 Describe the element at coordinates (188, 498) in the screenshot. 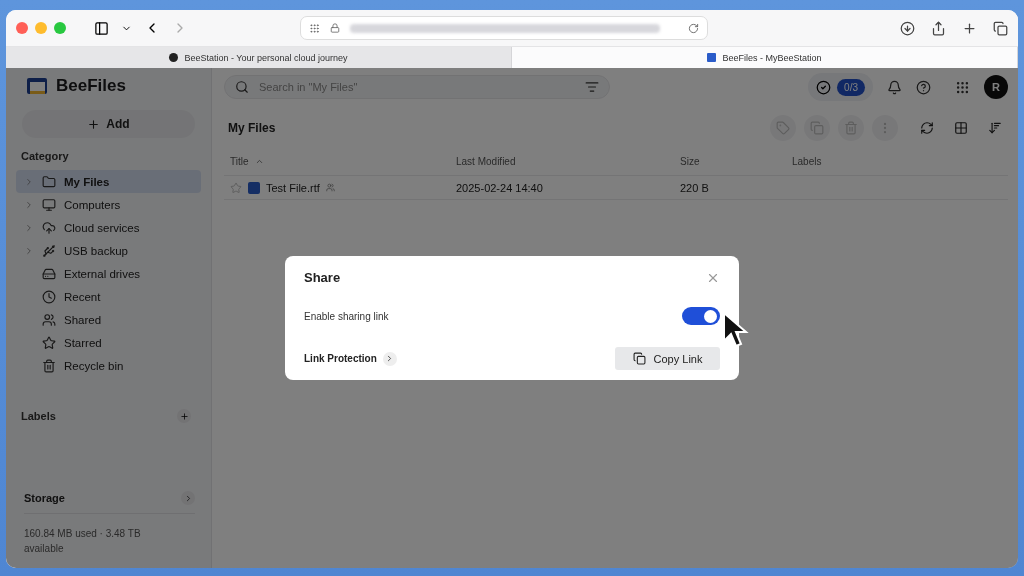

I see `storage-button` at that location.